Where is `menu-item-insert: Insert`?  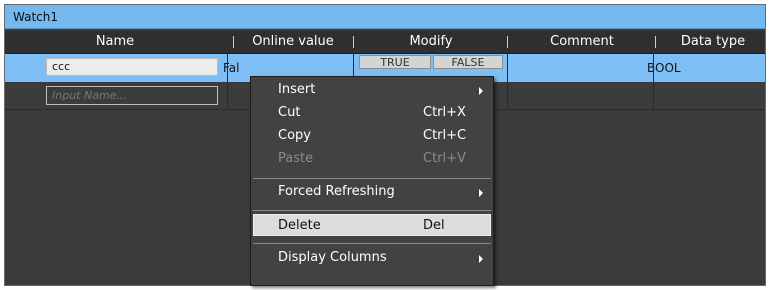 menu-item-insert: Insert is located at coordinates (372, 90).